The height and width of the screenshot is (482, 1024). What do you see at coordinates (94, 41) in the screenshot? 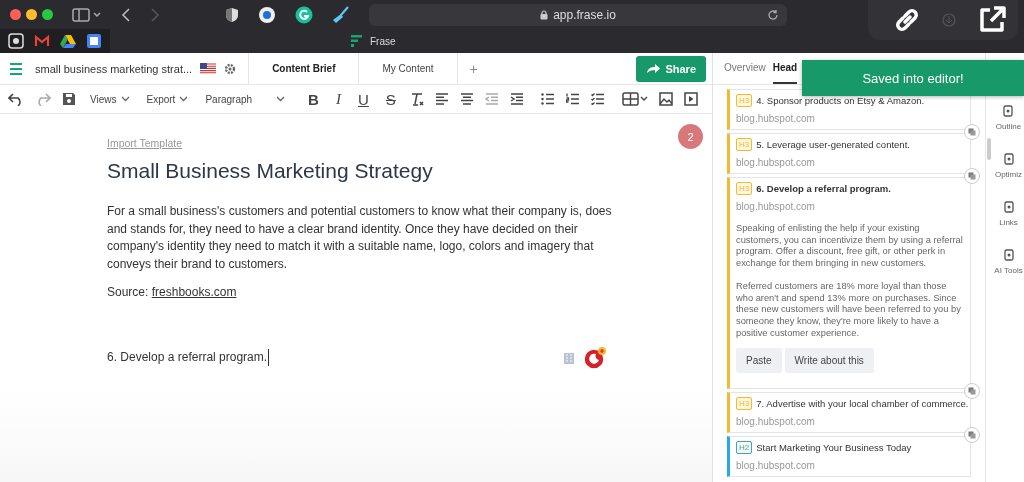
I see `calendar-icon` at bounding box center [94, 41].